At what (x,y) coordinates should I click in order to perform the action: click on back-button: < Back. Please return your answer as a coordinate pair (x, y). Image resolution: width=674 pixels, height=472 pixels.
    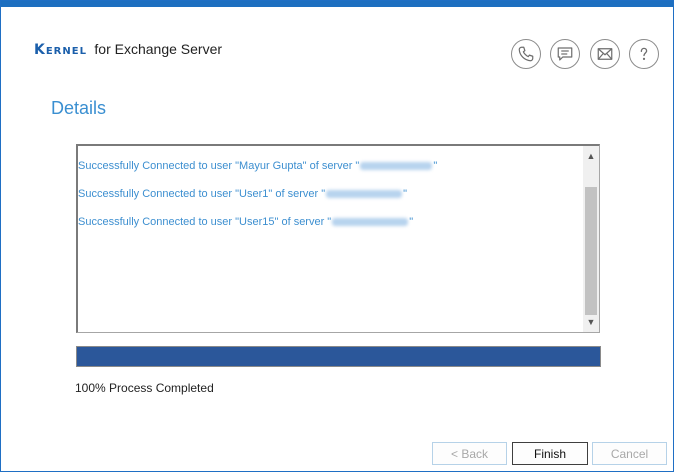
    Looking at the image, I should click on (469, 453).